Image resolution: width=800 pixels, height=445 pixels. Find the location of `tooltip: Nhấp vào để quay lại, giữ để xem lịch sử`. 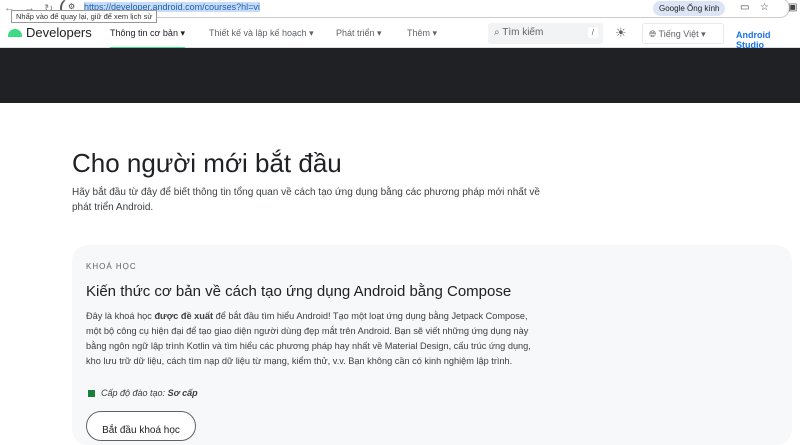

tooltip: Nhấp vào để quay lại, giữ để xem lịch sử is located at coordinates (84, 16).